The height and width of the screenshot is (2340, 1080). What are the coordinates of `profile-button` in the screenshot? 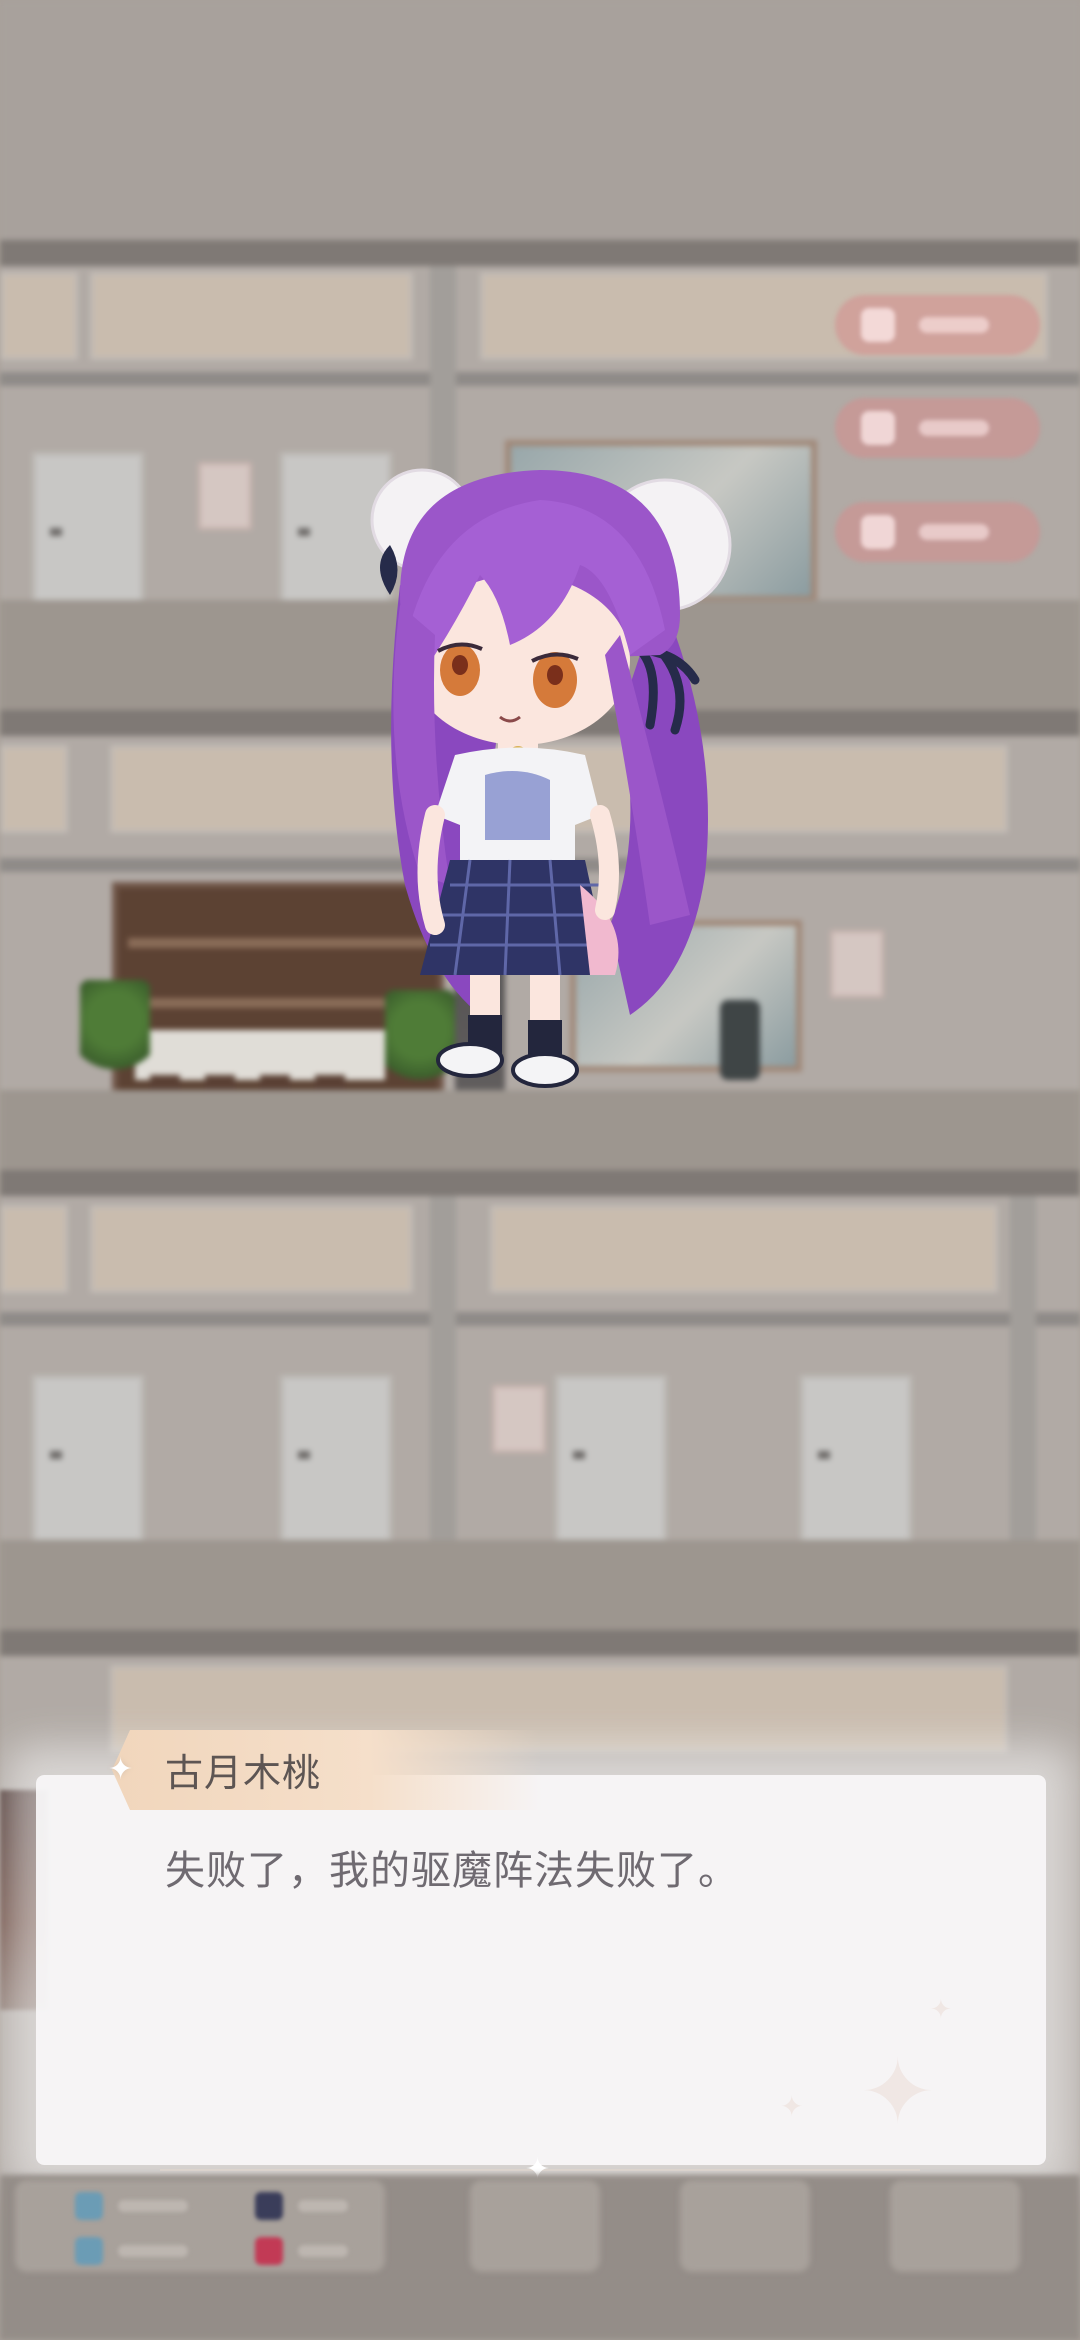 It's located at (955, 2226).